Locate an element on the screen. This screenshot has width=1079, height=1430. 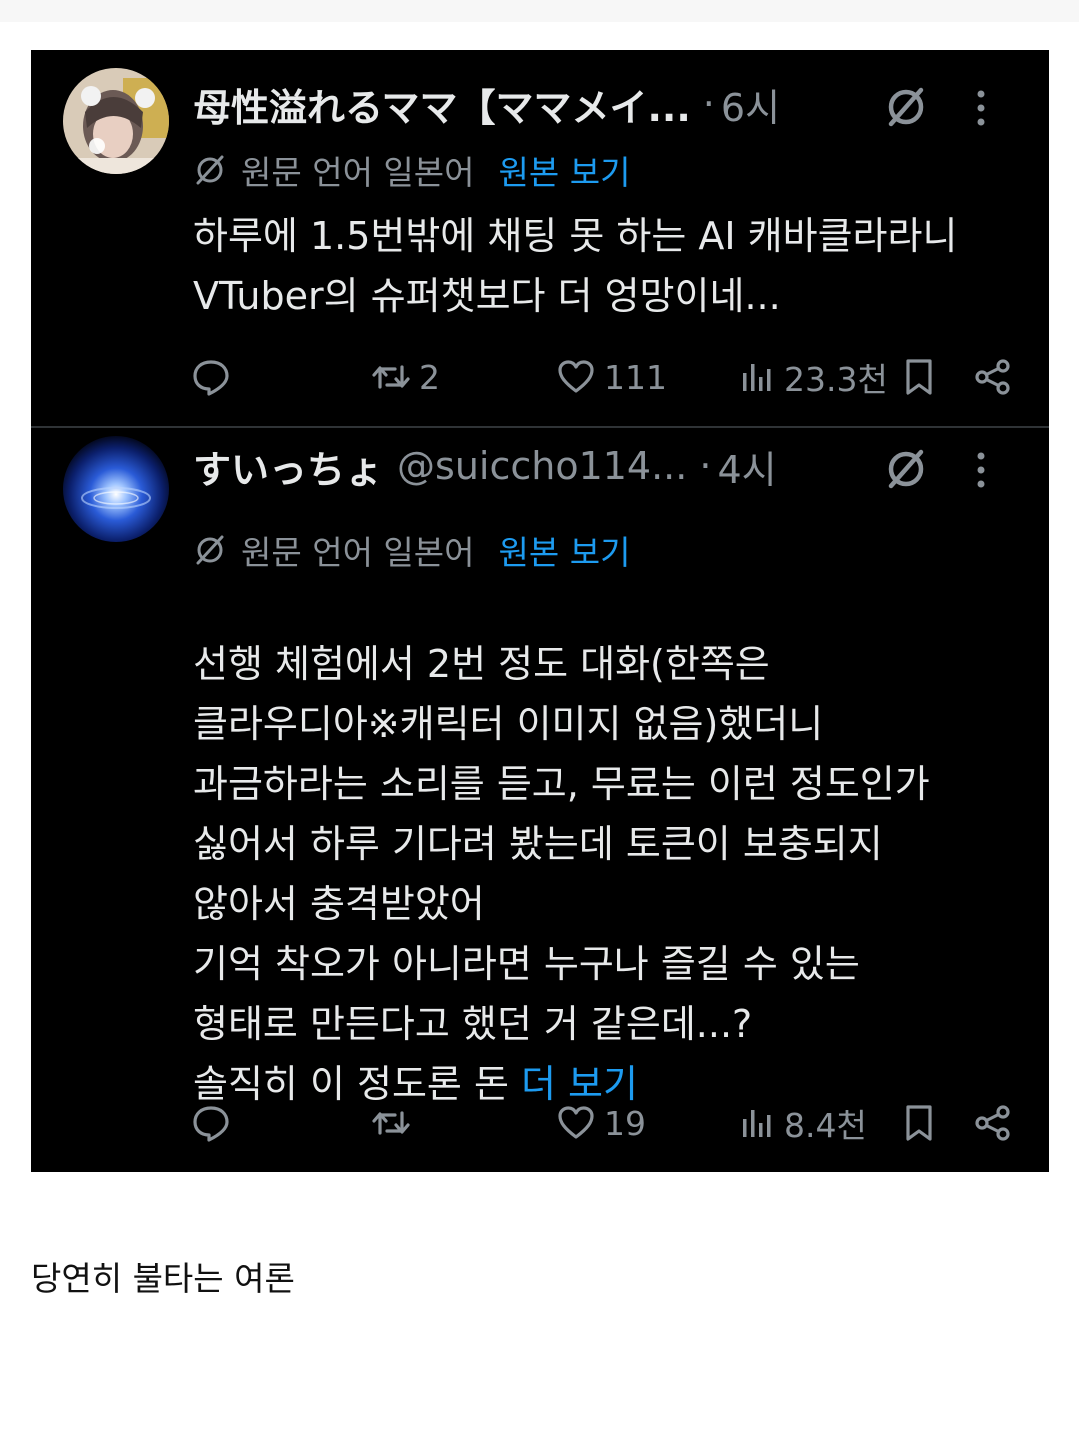
post-header: すいっちょ @suiccho114... · 4시 is located at coordinates (611, 466).